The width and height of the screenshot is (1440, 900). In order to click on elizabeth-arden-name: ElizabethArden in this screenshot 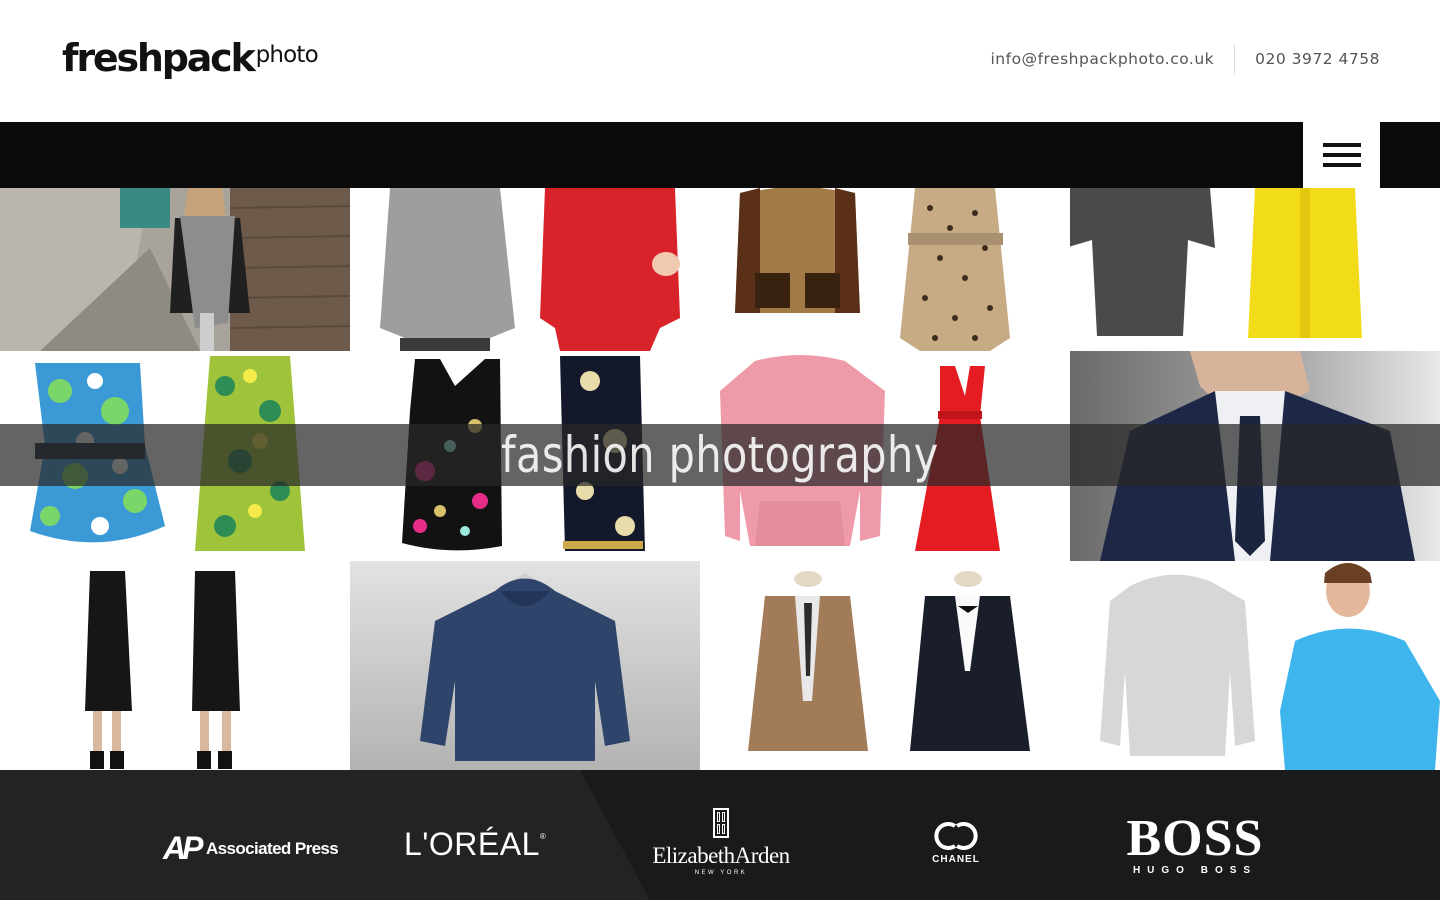, I will do `click(721, 855)`.